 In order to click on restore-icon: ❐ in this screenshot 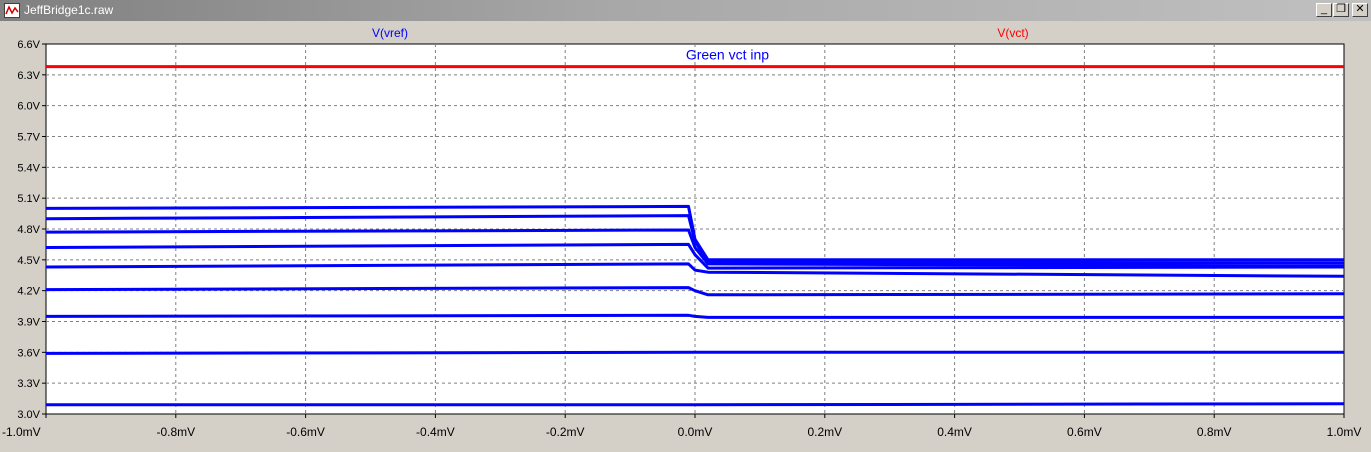, I will do `click(1341, 9)`.